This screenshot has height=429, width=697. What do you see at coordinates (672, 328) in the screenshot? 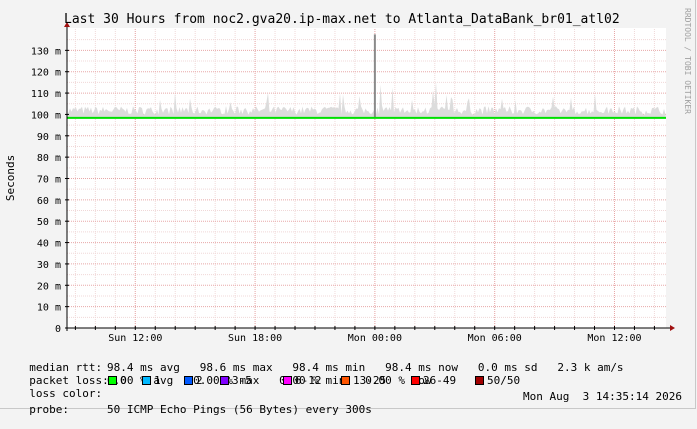
I see `x-axis-arrow` at bounding box center [672, 328].